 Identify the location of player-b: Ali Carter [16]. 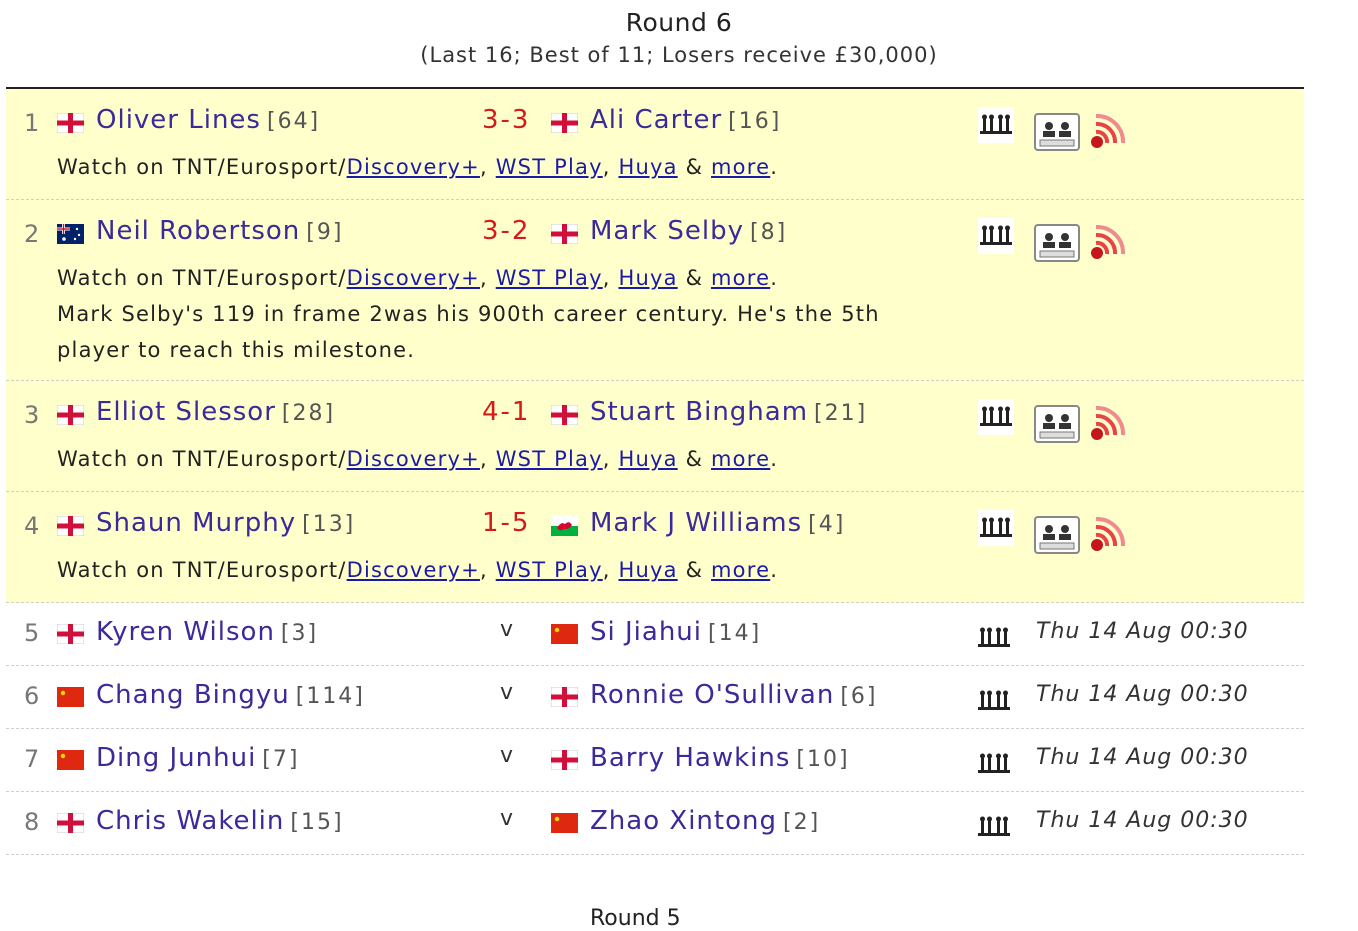
(685, 120).